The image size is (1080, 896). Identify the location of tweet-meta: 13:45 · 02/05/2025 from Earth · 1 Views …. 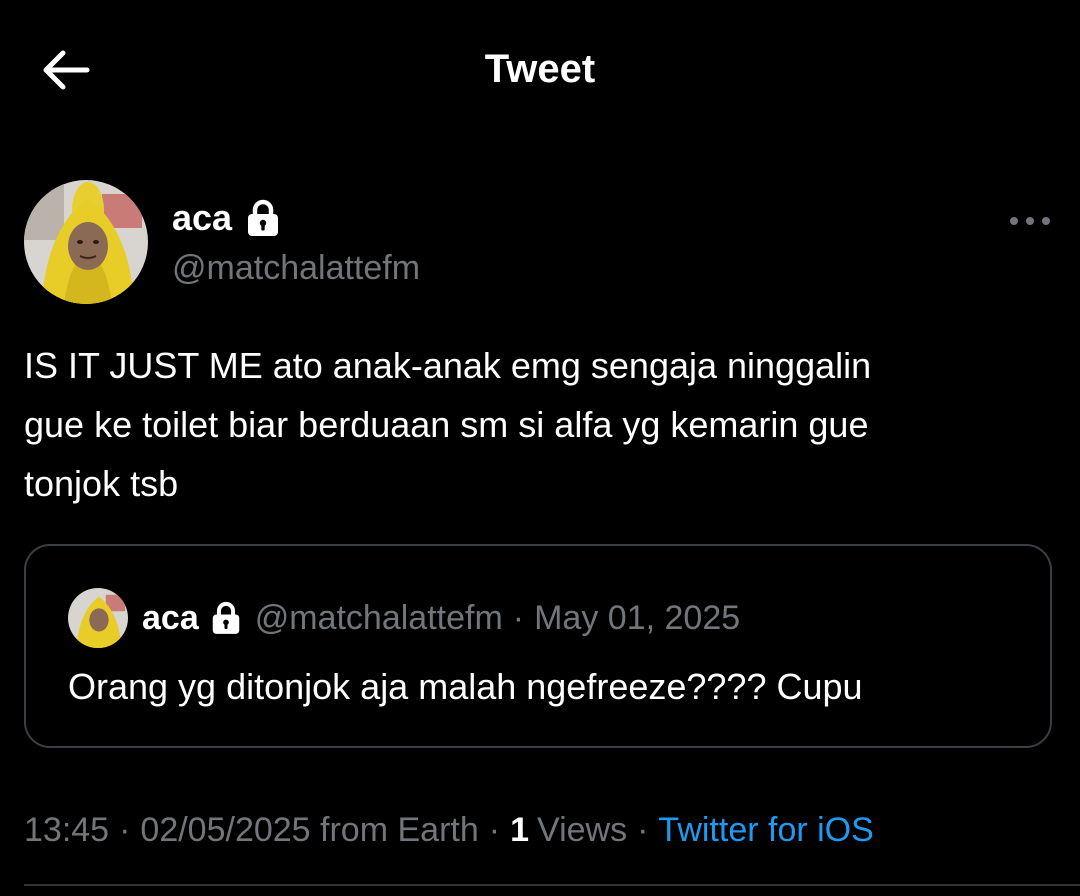
(449, 830).